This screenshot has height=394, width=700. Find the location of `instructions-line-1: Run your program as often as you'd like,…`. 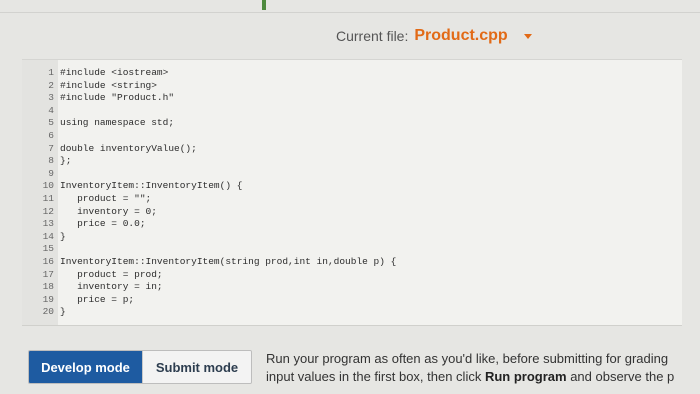

instructions-line-1: Run your program as often as you'd like,… is located at coordinates (467, 358).